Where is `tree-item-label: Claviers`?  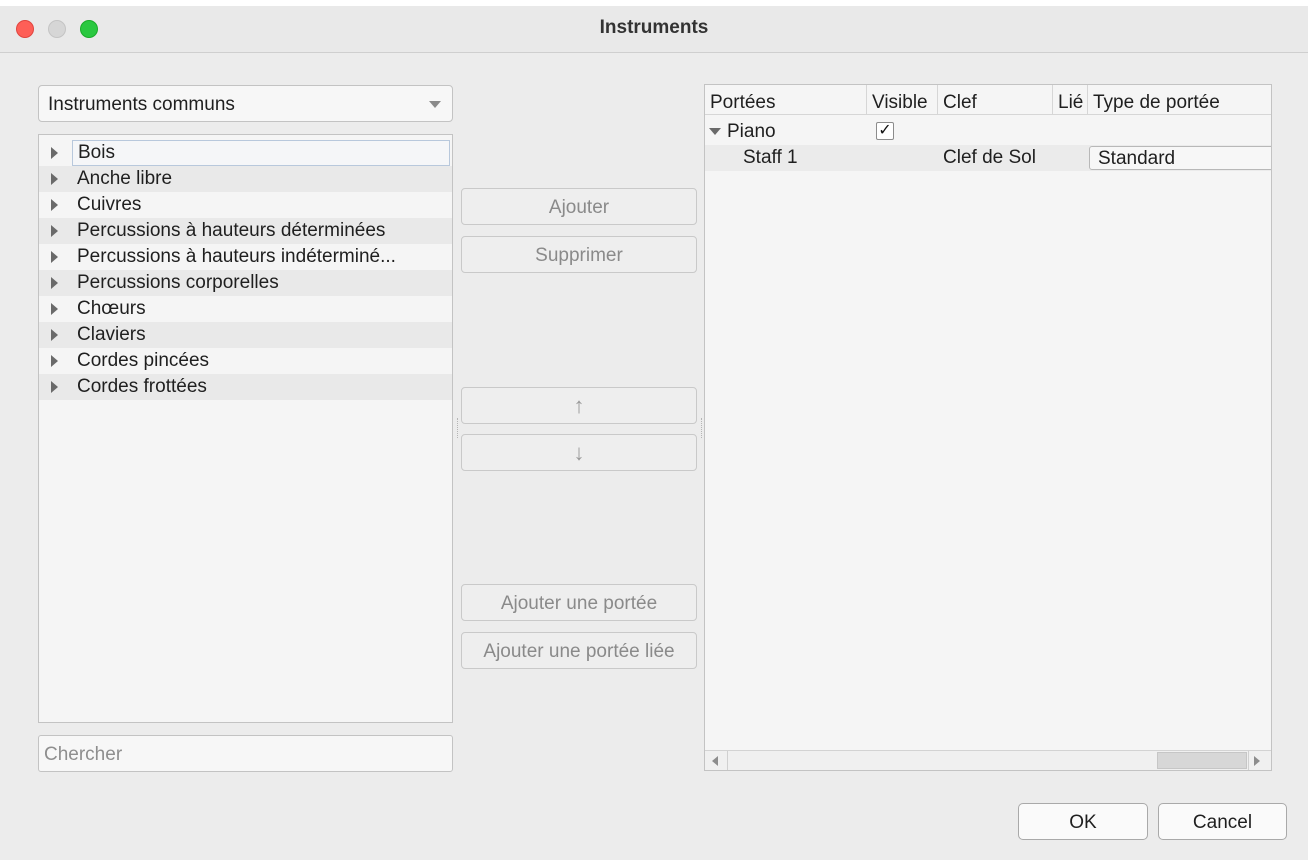
tree-item-label: Claviers is located at coordinates (111, 334).